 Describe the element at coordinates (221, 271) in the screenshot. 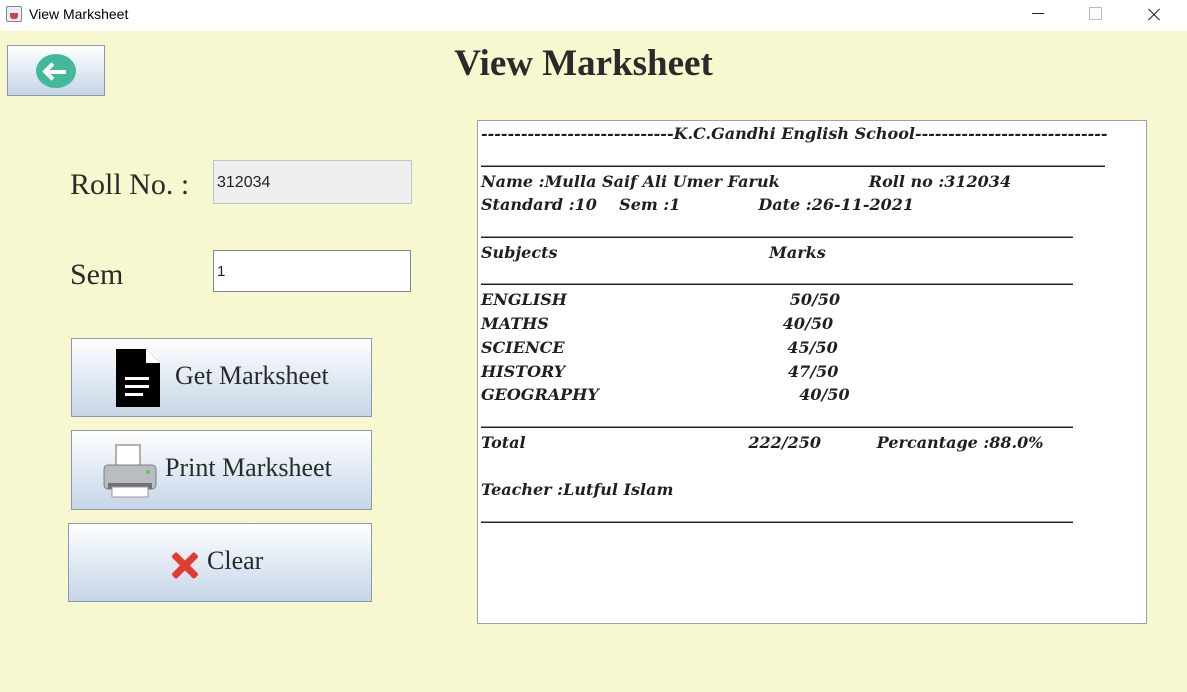

I see `sem-value: 1` at that location.